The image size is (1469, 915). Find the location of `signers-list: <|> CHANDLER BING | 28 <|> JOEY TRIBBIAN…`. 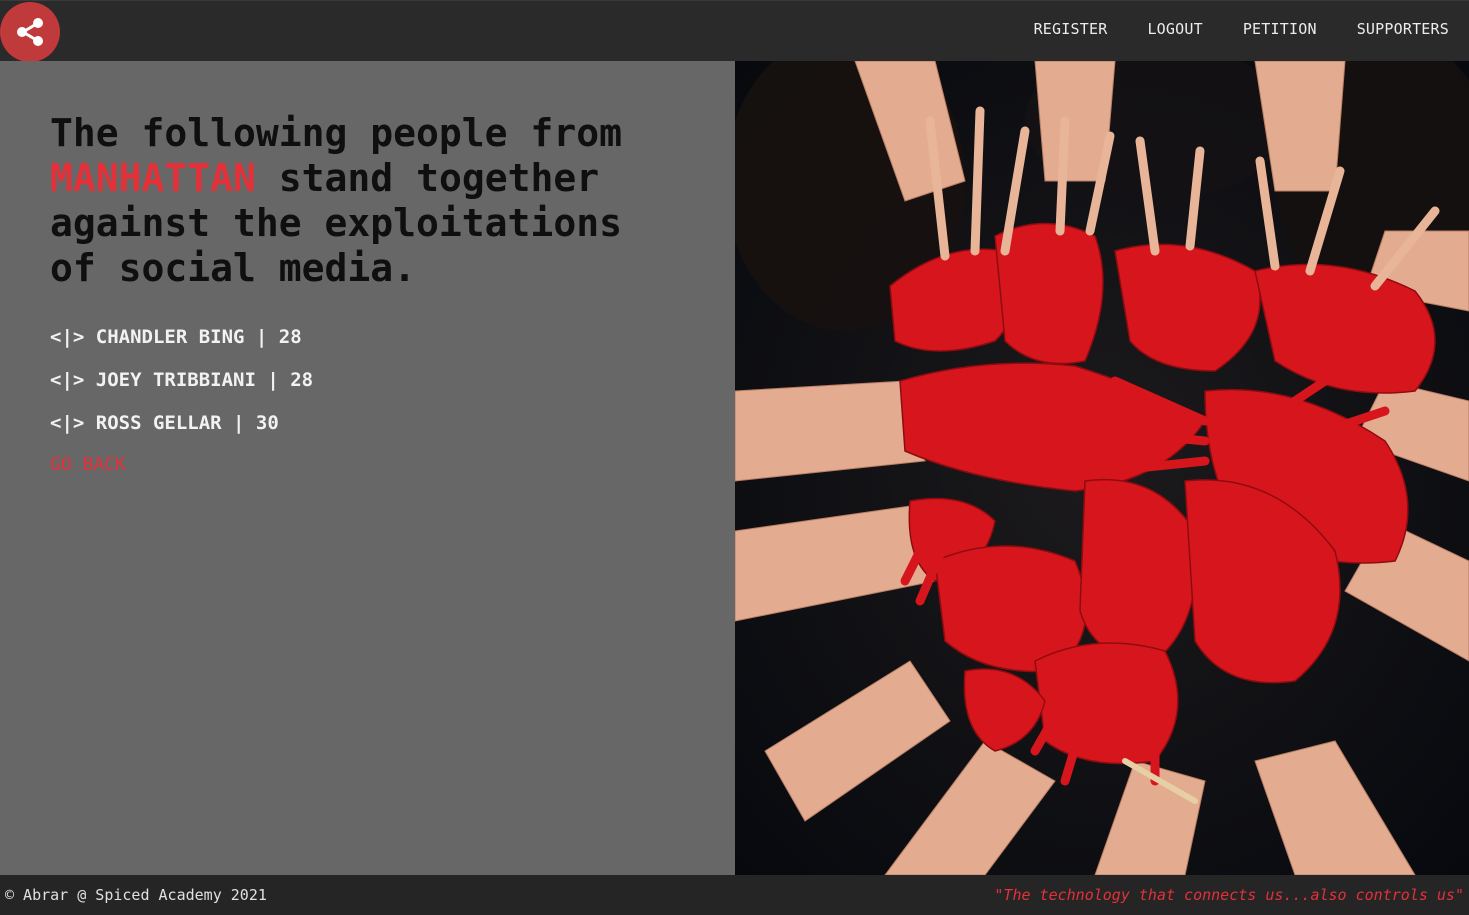

signers-list: <|> CHANDLER BING | 28 <|> JOEY TRIBBIAN… is located at coordinates (181, 388).